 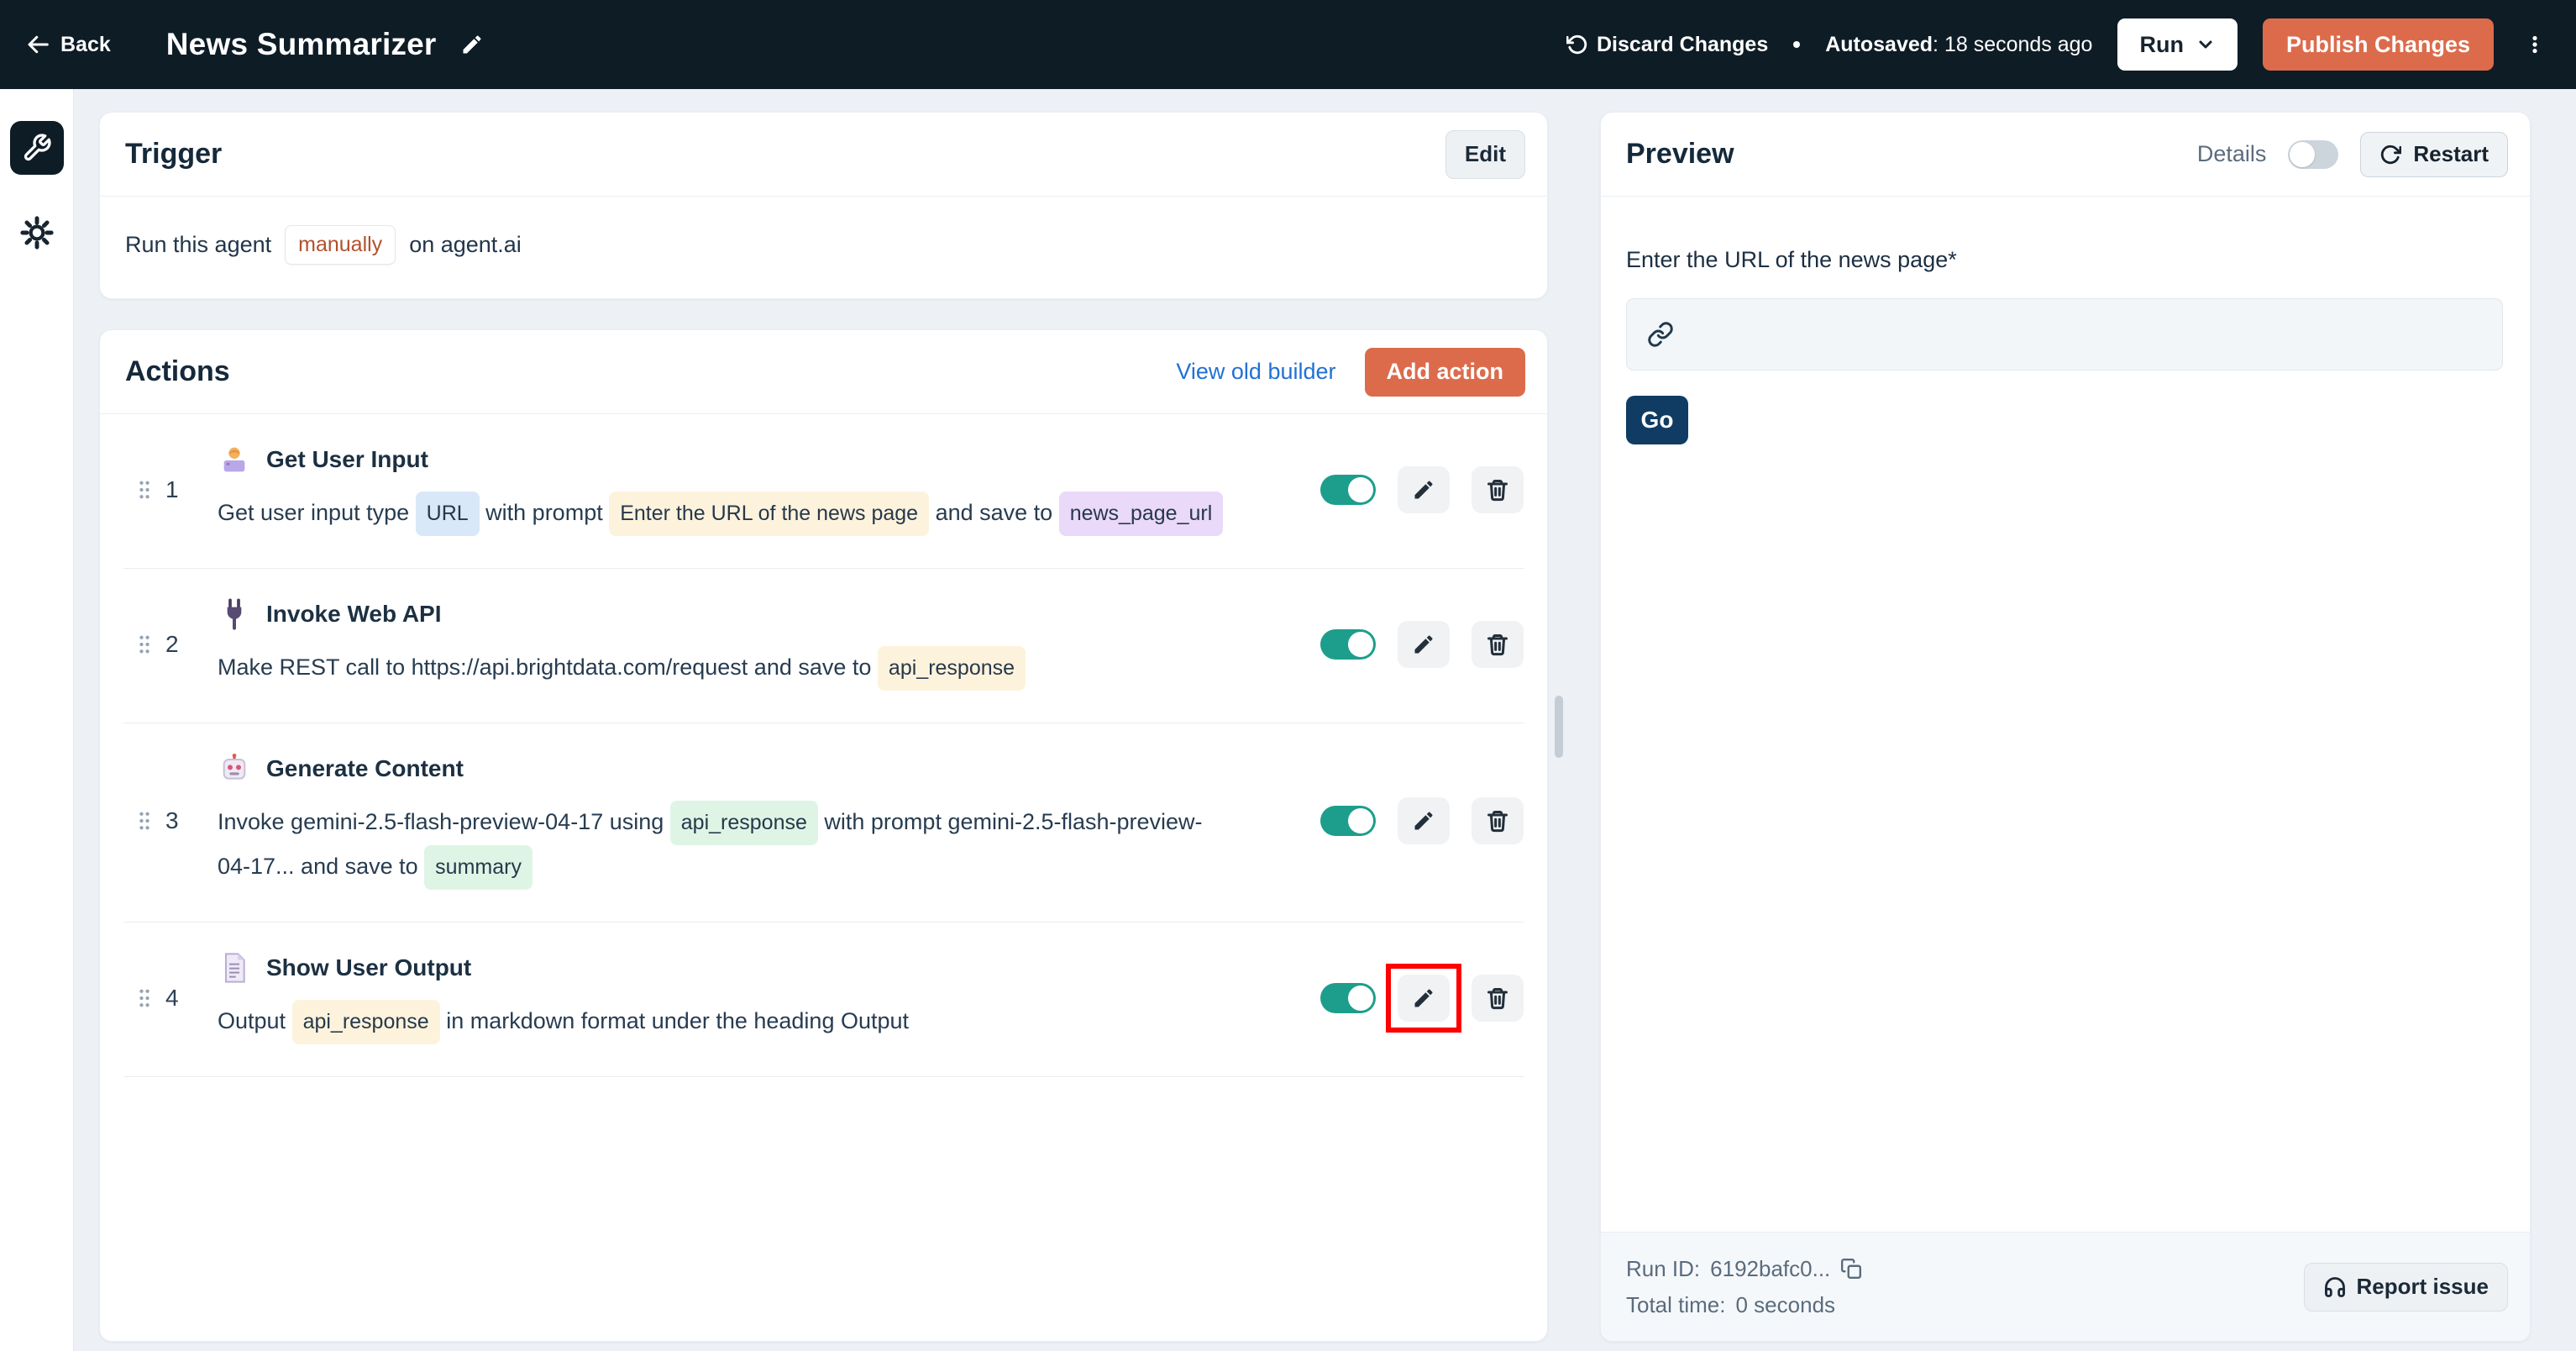 I want to click on page-emoji, so click(x=234, y=968).